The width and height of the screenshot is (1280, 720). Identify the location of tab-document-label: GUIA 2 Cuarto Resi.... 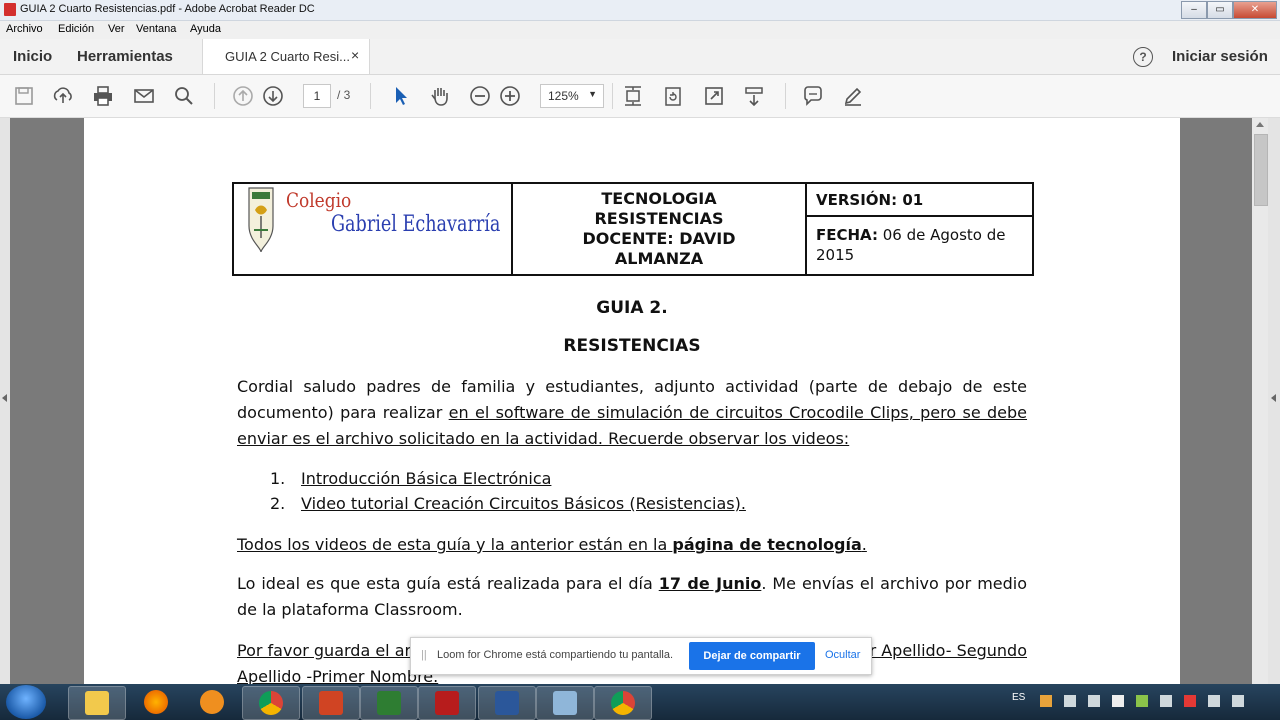
(287, 56).